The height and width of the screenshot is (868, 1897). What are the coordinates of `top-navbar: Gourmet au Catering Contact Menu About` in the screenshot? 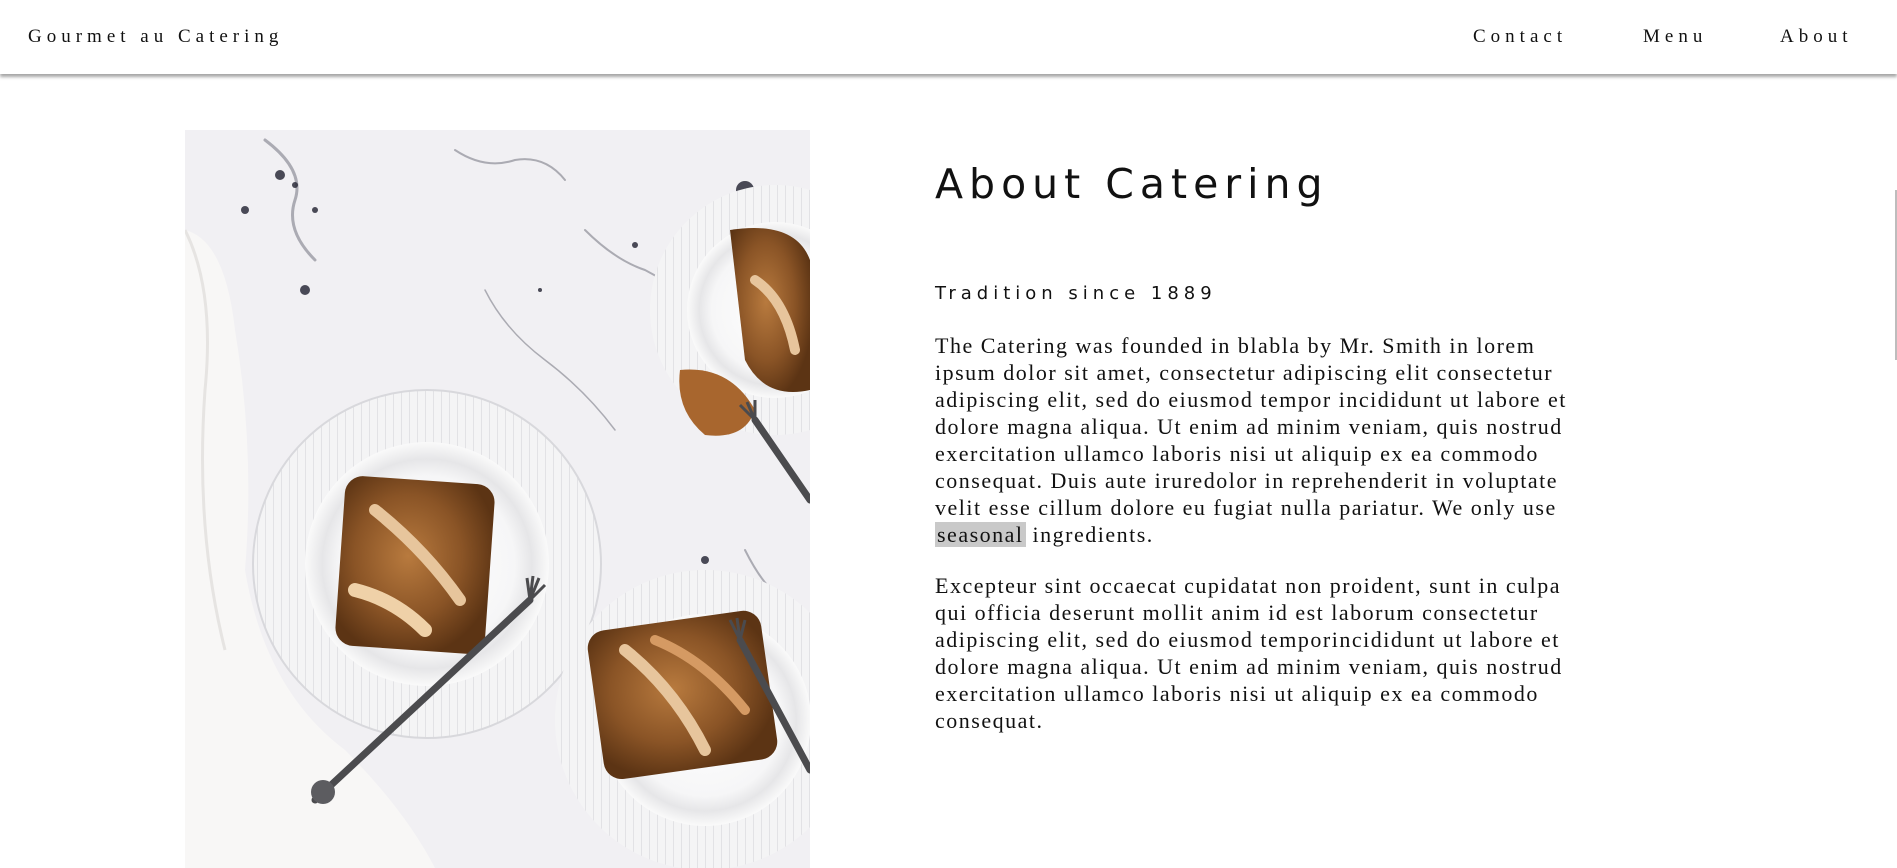 It's located at (948, 37).